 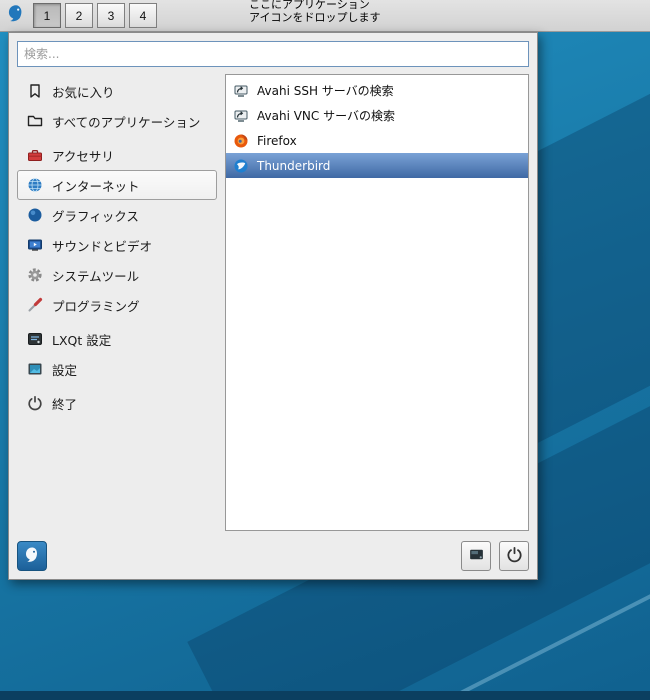 What do you see at coordinates (65, 404) in the screenshot?
I see `category-label: 終了` at bounding box center [65, 404].